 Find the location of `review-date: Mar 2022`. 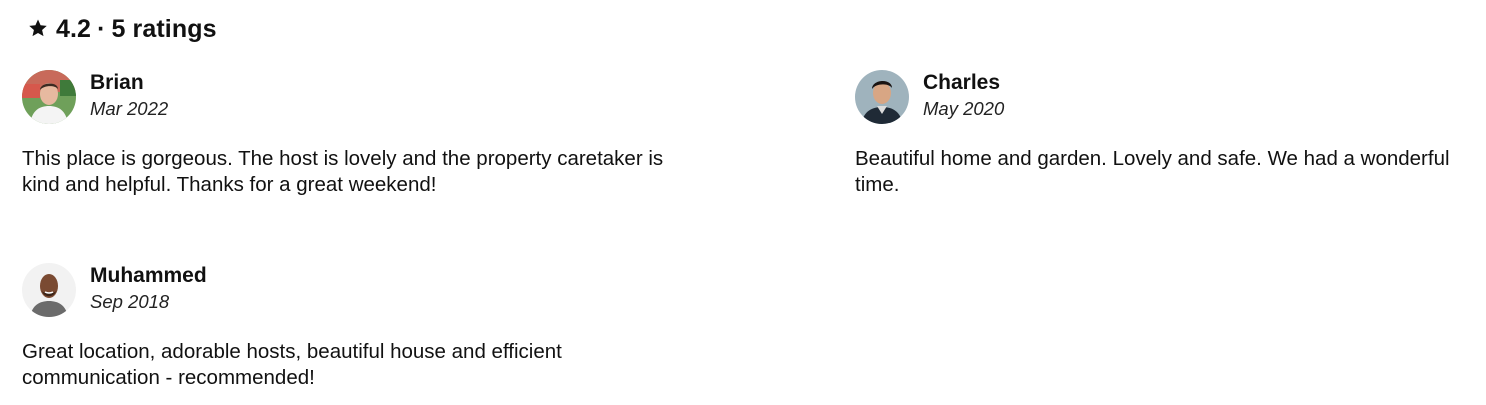

review-date: Mar 2022 is located at coordinates (129, 108).